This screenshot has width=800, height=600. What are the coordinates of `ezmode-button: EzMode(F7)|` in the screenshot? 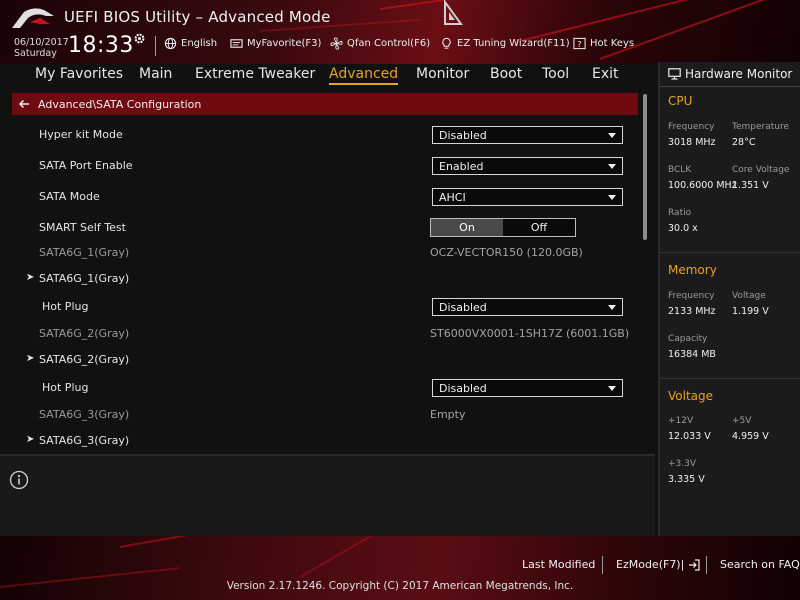 It's located at (658, 564).